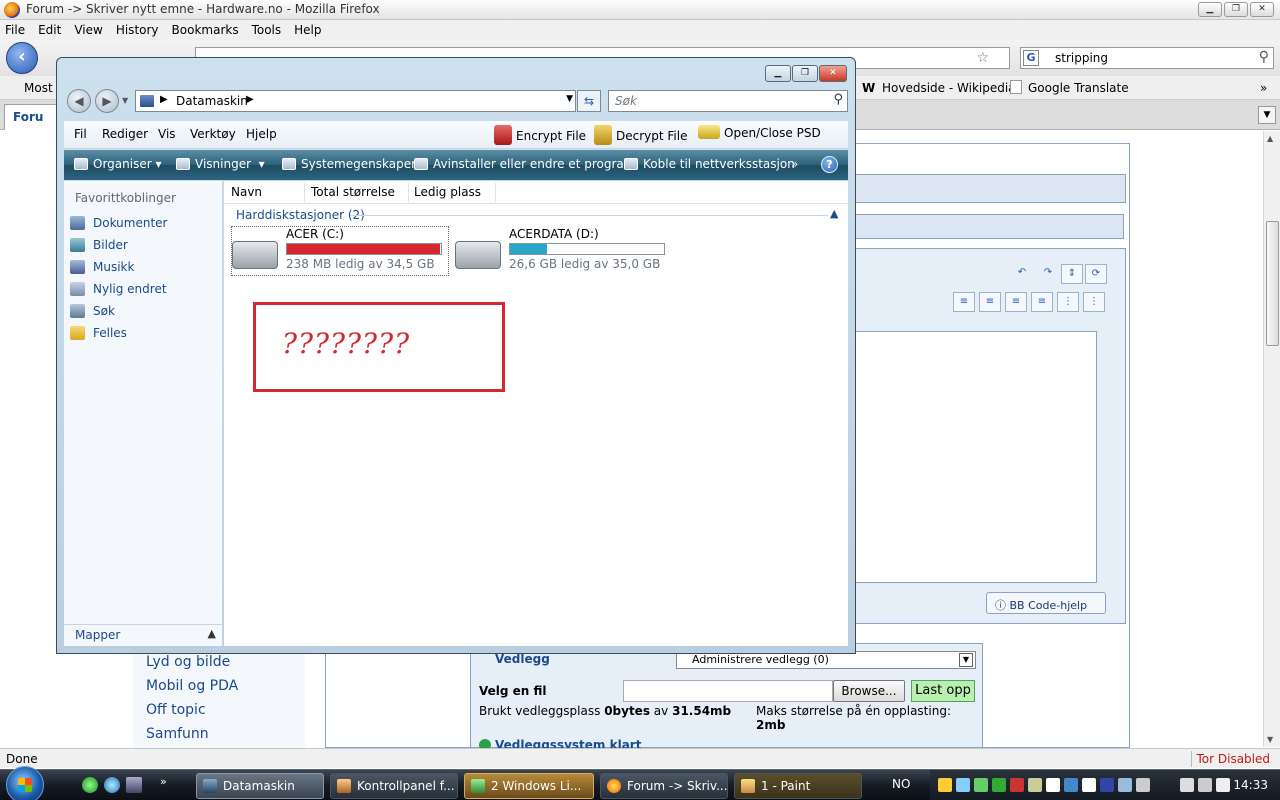  I want to click on refresh-button: ⇆, so click(589, 101).